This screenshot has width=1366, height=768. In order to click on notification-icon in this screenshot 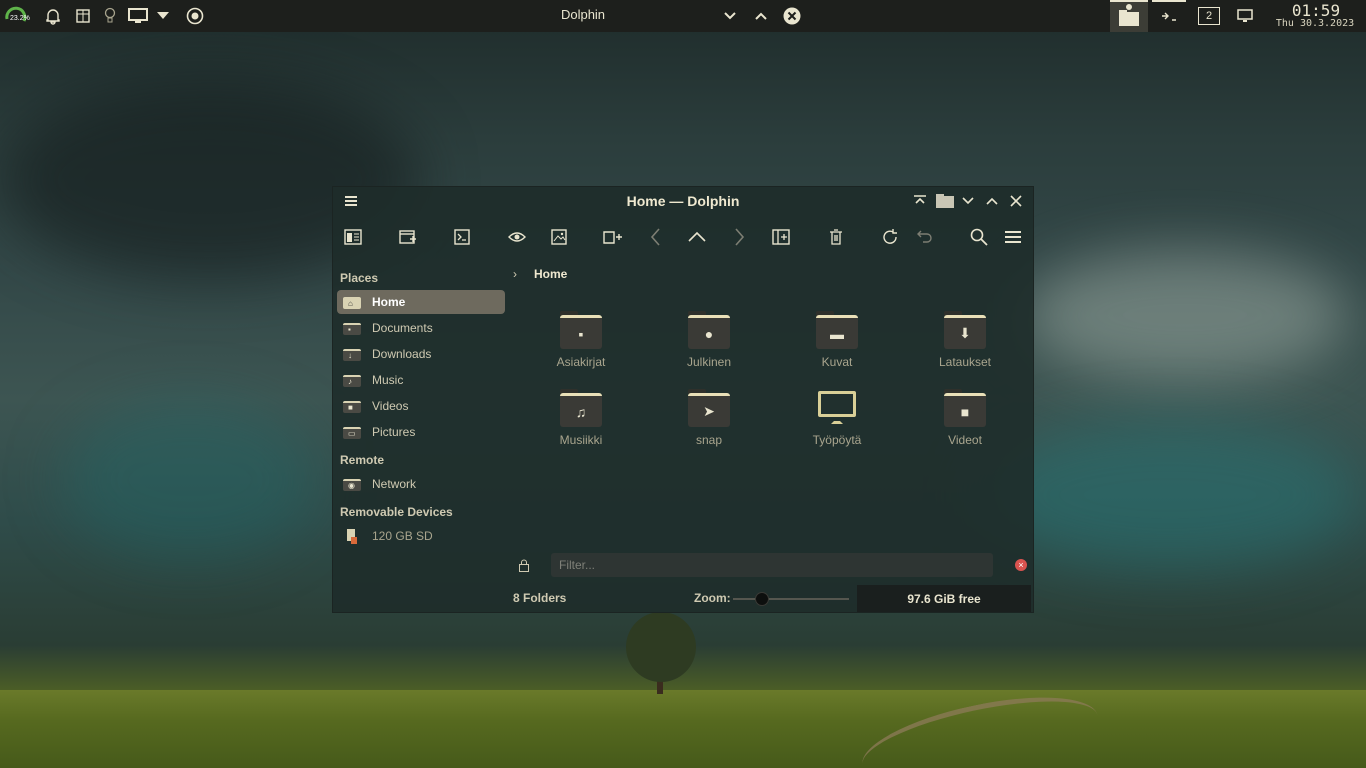, I will do `click(53, 16)`.